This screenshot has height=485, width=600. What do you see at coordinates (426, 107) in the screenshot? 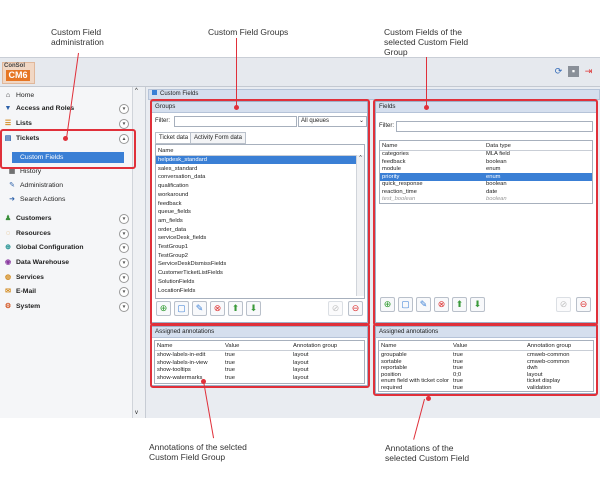
I see `pointer-dot-fields` at bounding box center [426, 107].